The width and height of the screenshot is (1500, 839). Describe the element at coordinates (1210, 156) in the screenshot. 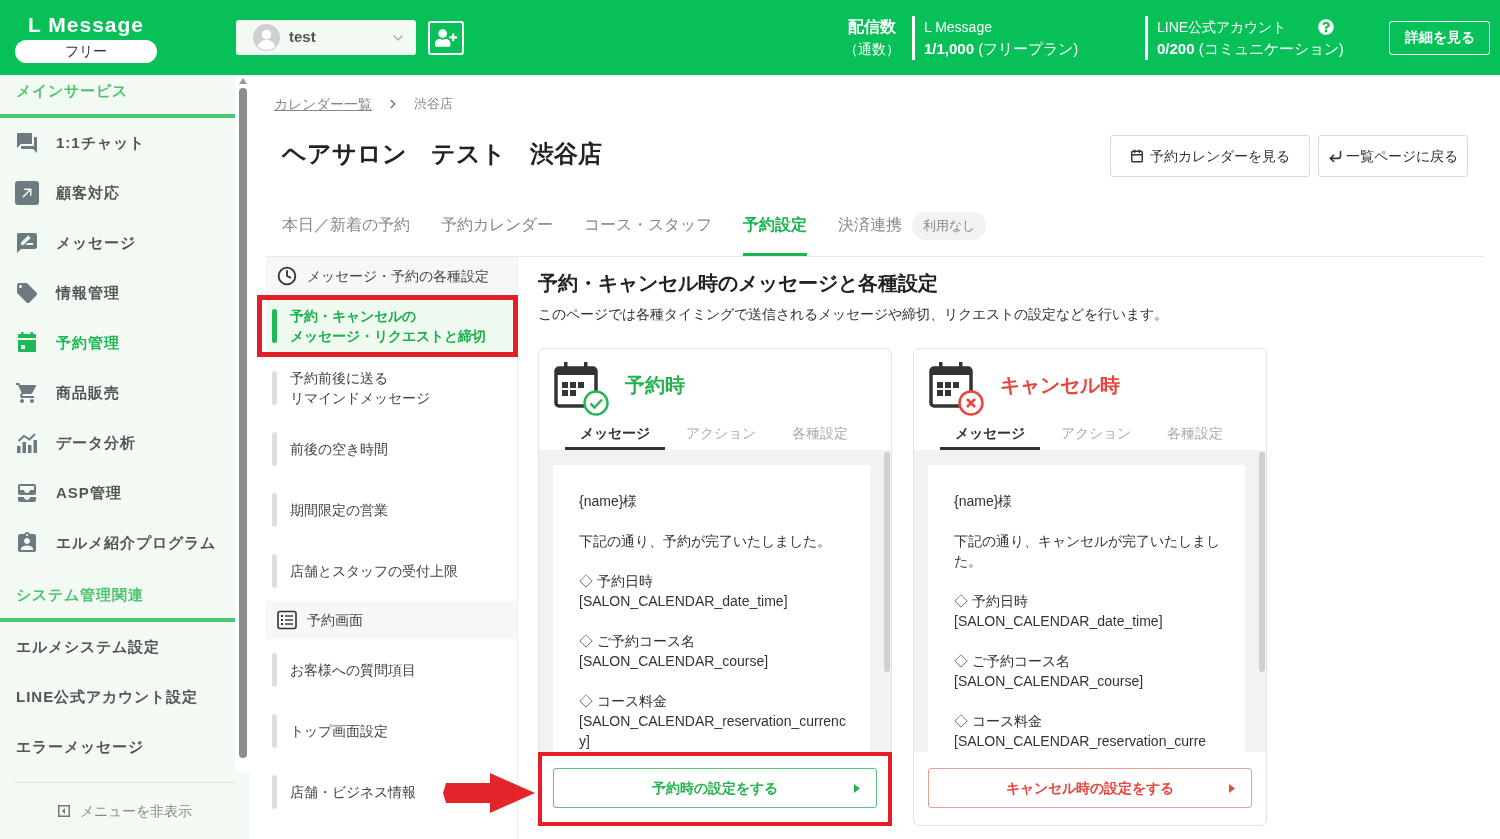

I see `view-calendar-button: 予約カレンダーを見る` at that location.